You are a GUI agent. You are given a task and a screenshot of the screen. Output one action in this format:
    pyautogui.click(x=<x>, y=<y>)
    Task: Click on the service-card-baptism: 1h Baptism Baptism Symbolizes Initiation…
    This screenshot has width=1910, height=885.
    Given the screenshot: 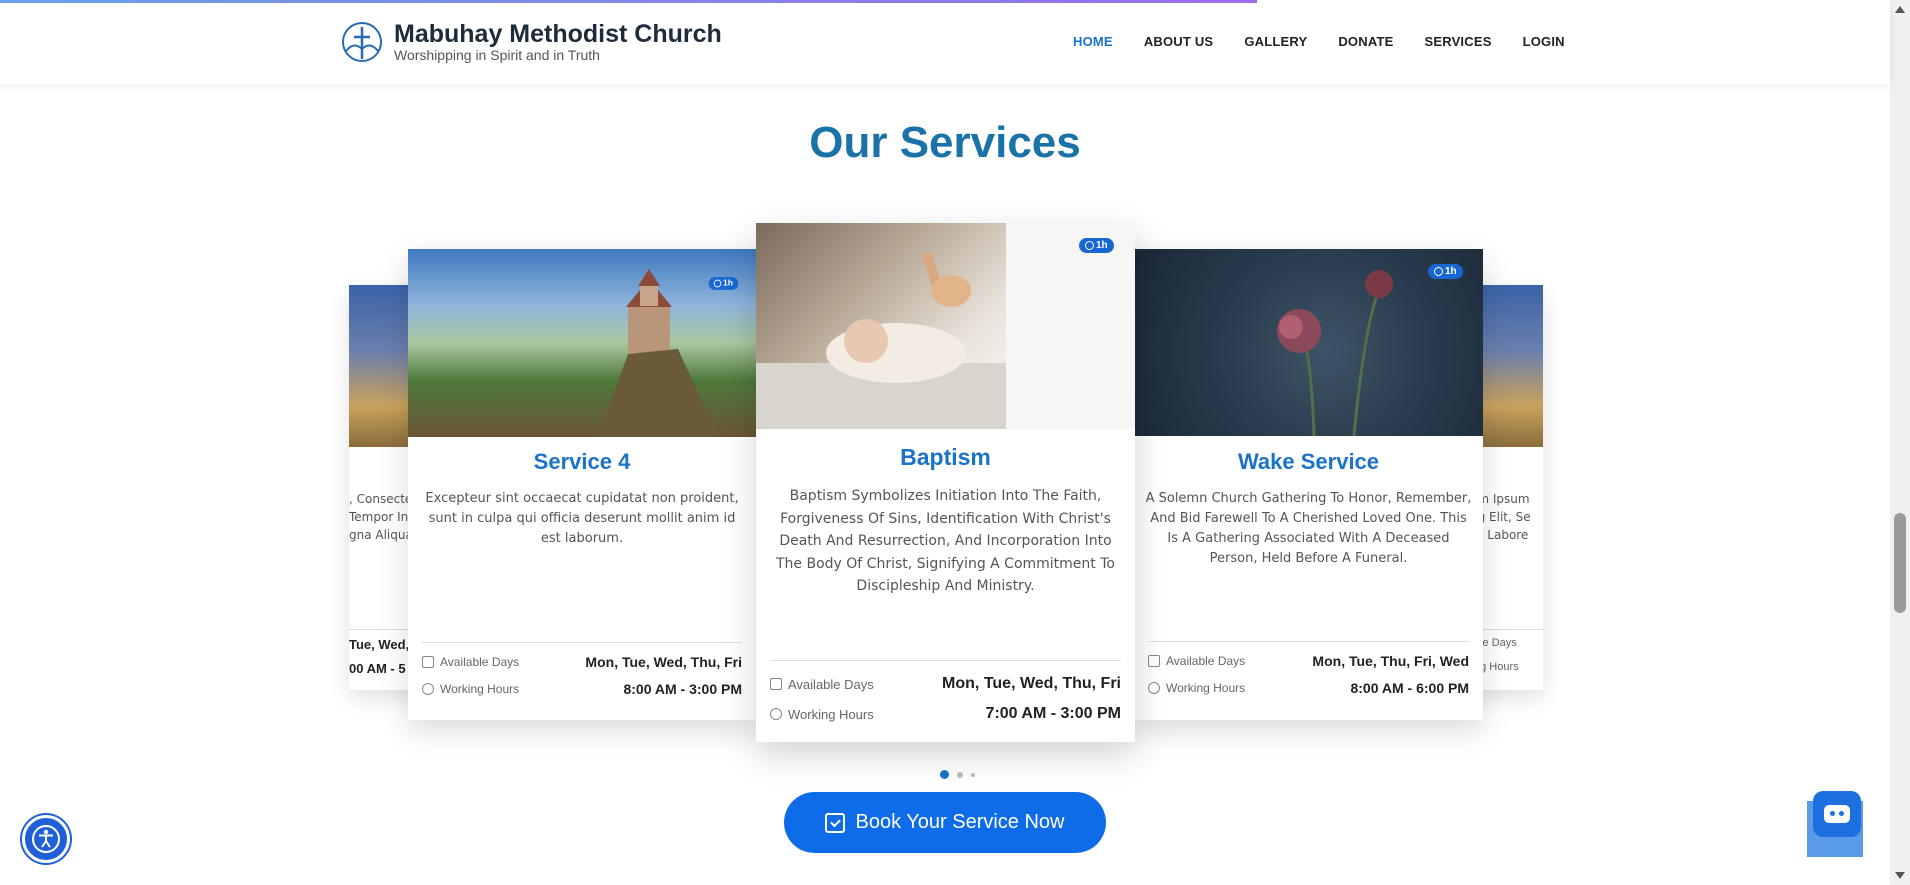 What is the action you would take?
    pyautogui.click(x=945, y=482)
    